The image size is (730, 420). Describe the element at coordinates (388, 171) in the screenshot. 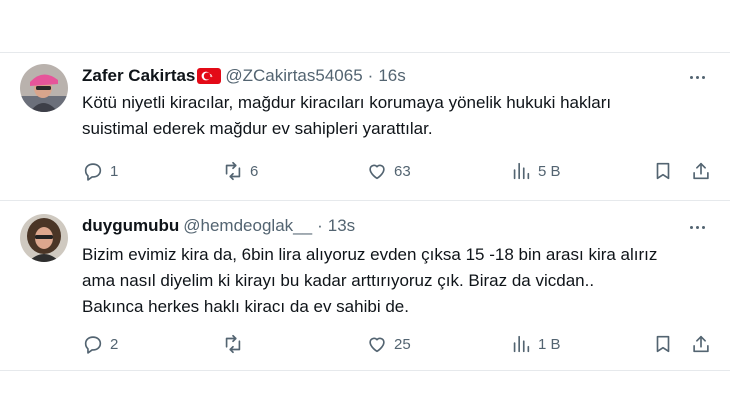

I see `like-button: 63` at that location.